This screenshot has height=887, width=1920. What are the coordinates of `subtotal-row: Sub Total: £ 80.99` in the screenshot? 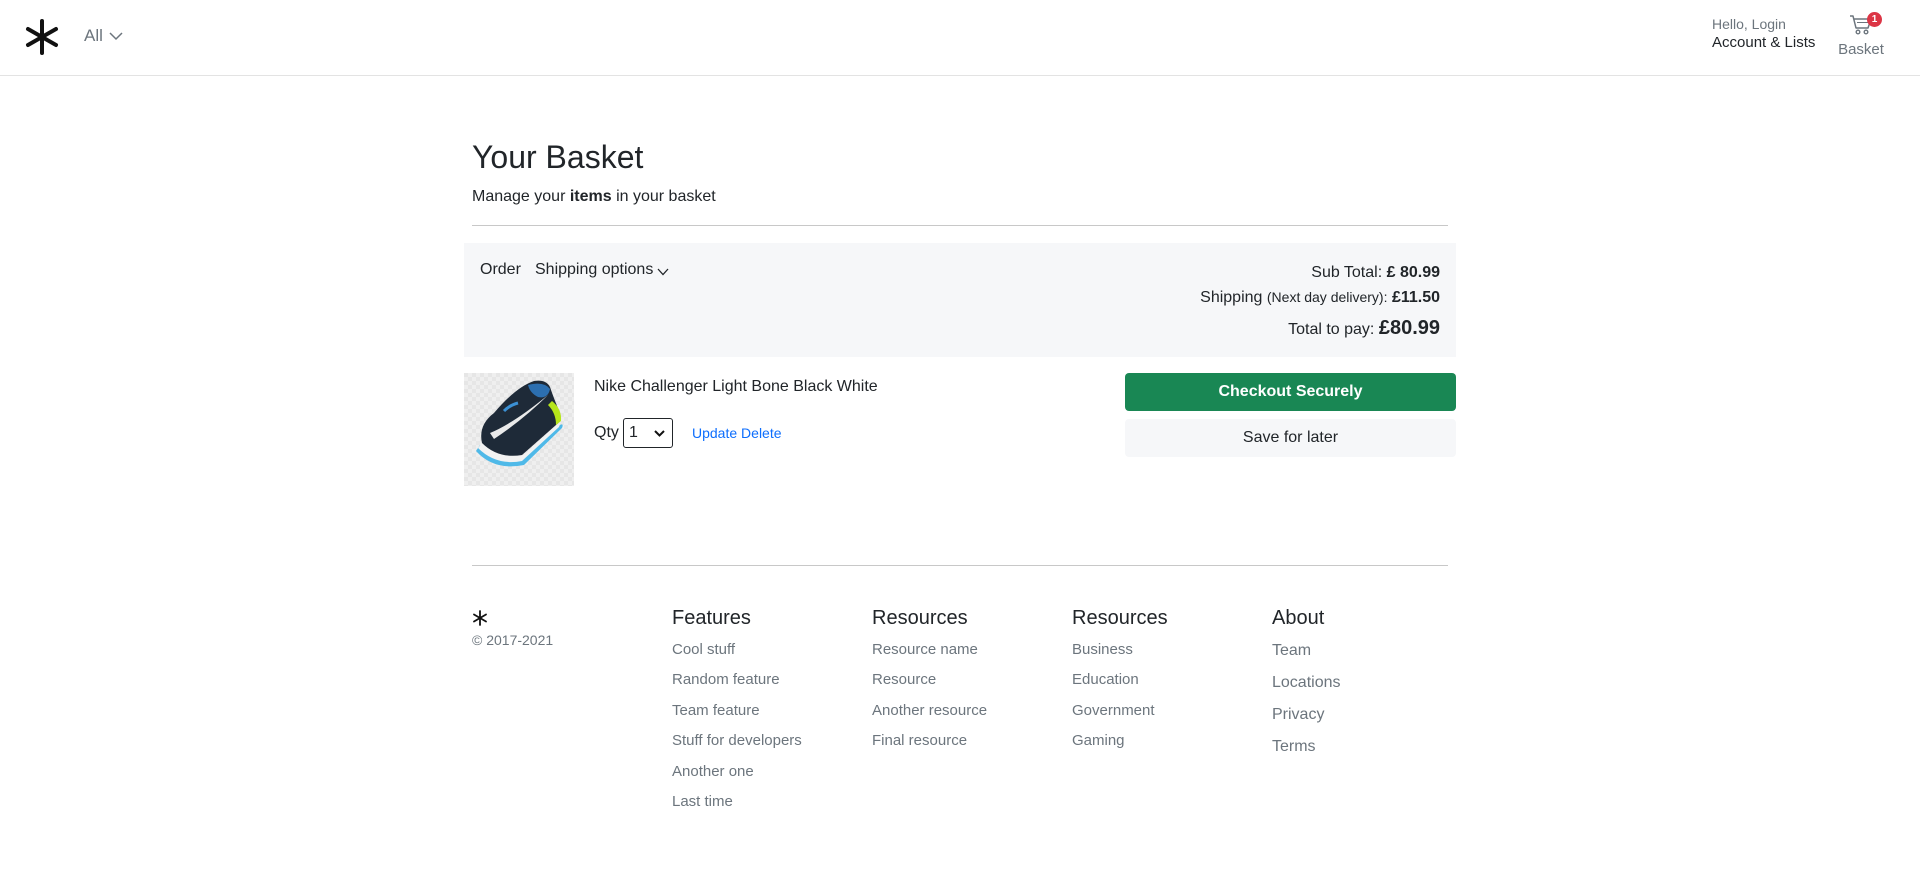 It's located at (1320, 273).